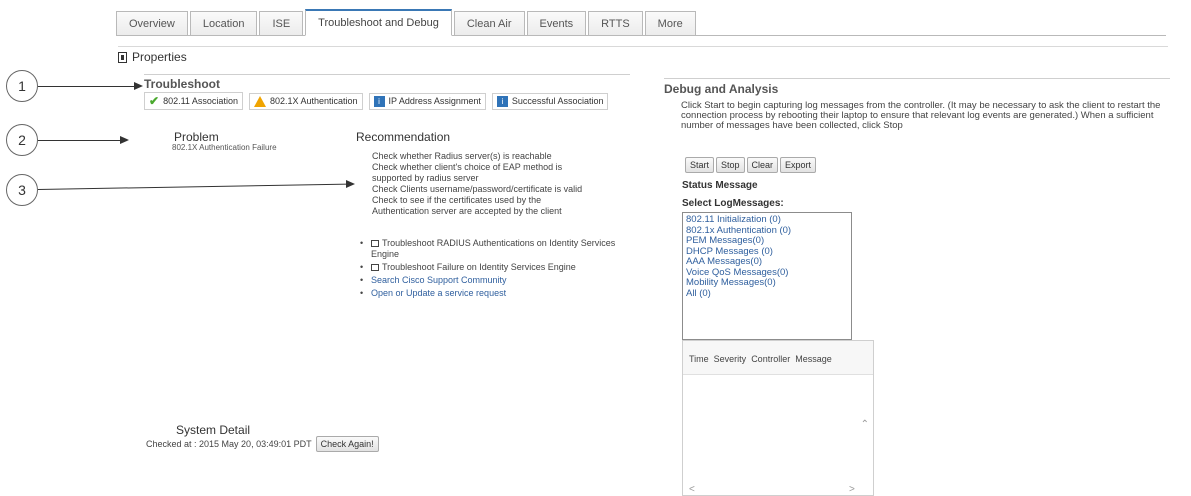 The image size is (1191, 496). Describe the element at coordinates (159, 57) in the screenshot. I see `properties-label: Properties` at that location.